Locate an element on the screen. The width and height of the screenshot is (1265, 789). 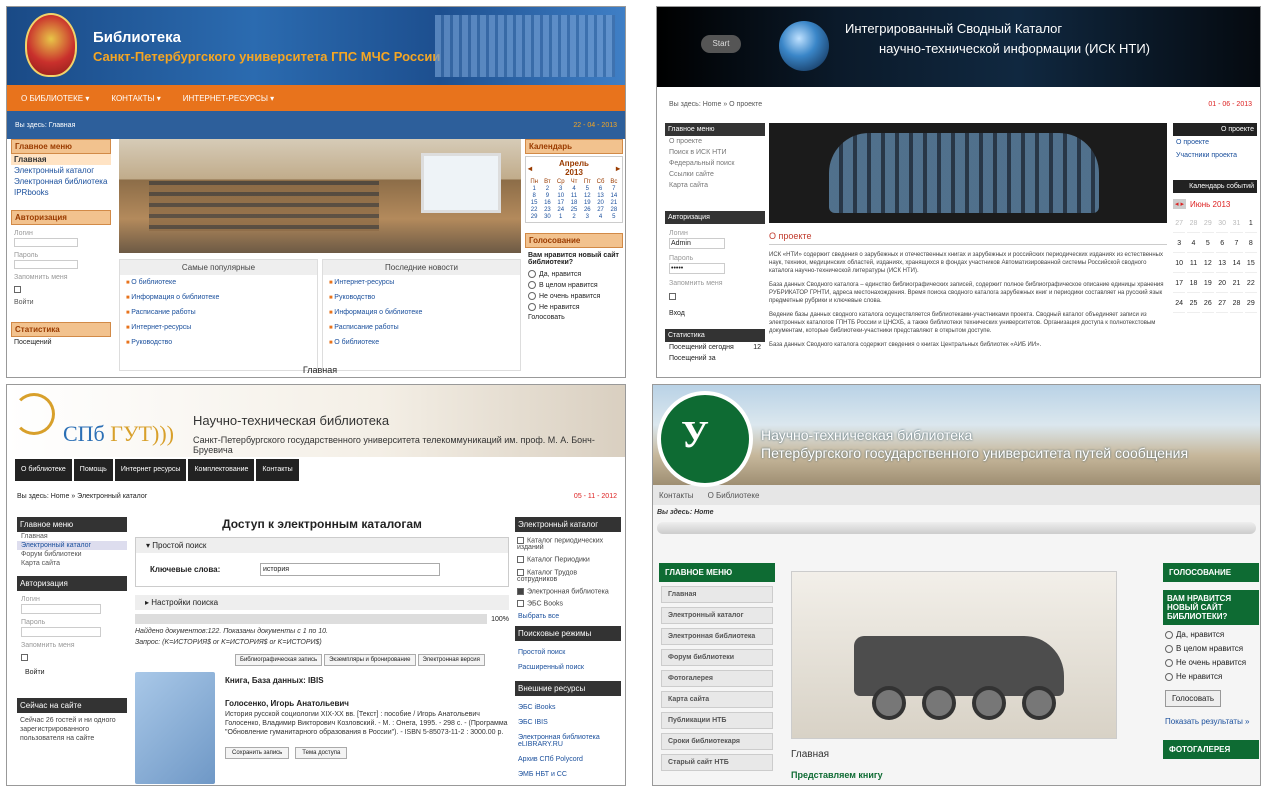
calendar-day: 23 is located at coordinates (547, 210).